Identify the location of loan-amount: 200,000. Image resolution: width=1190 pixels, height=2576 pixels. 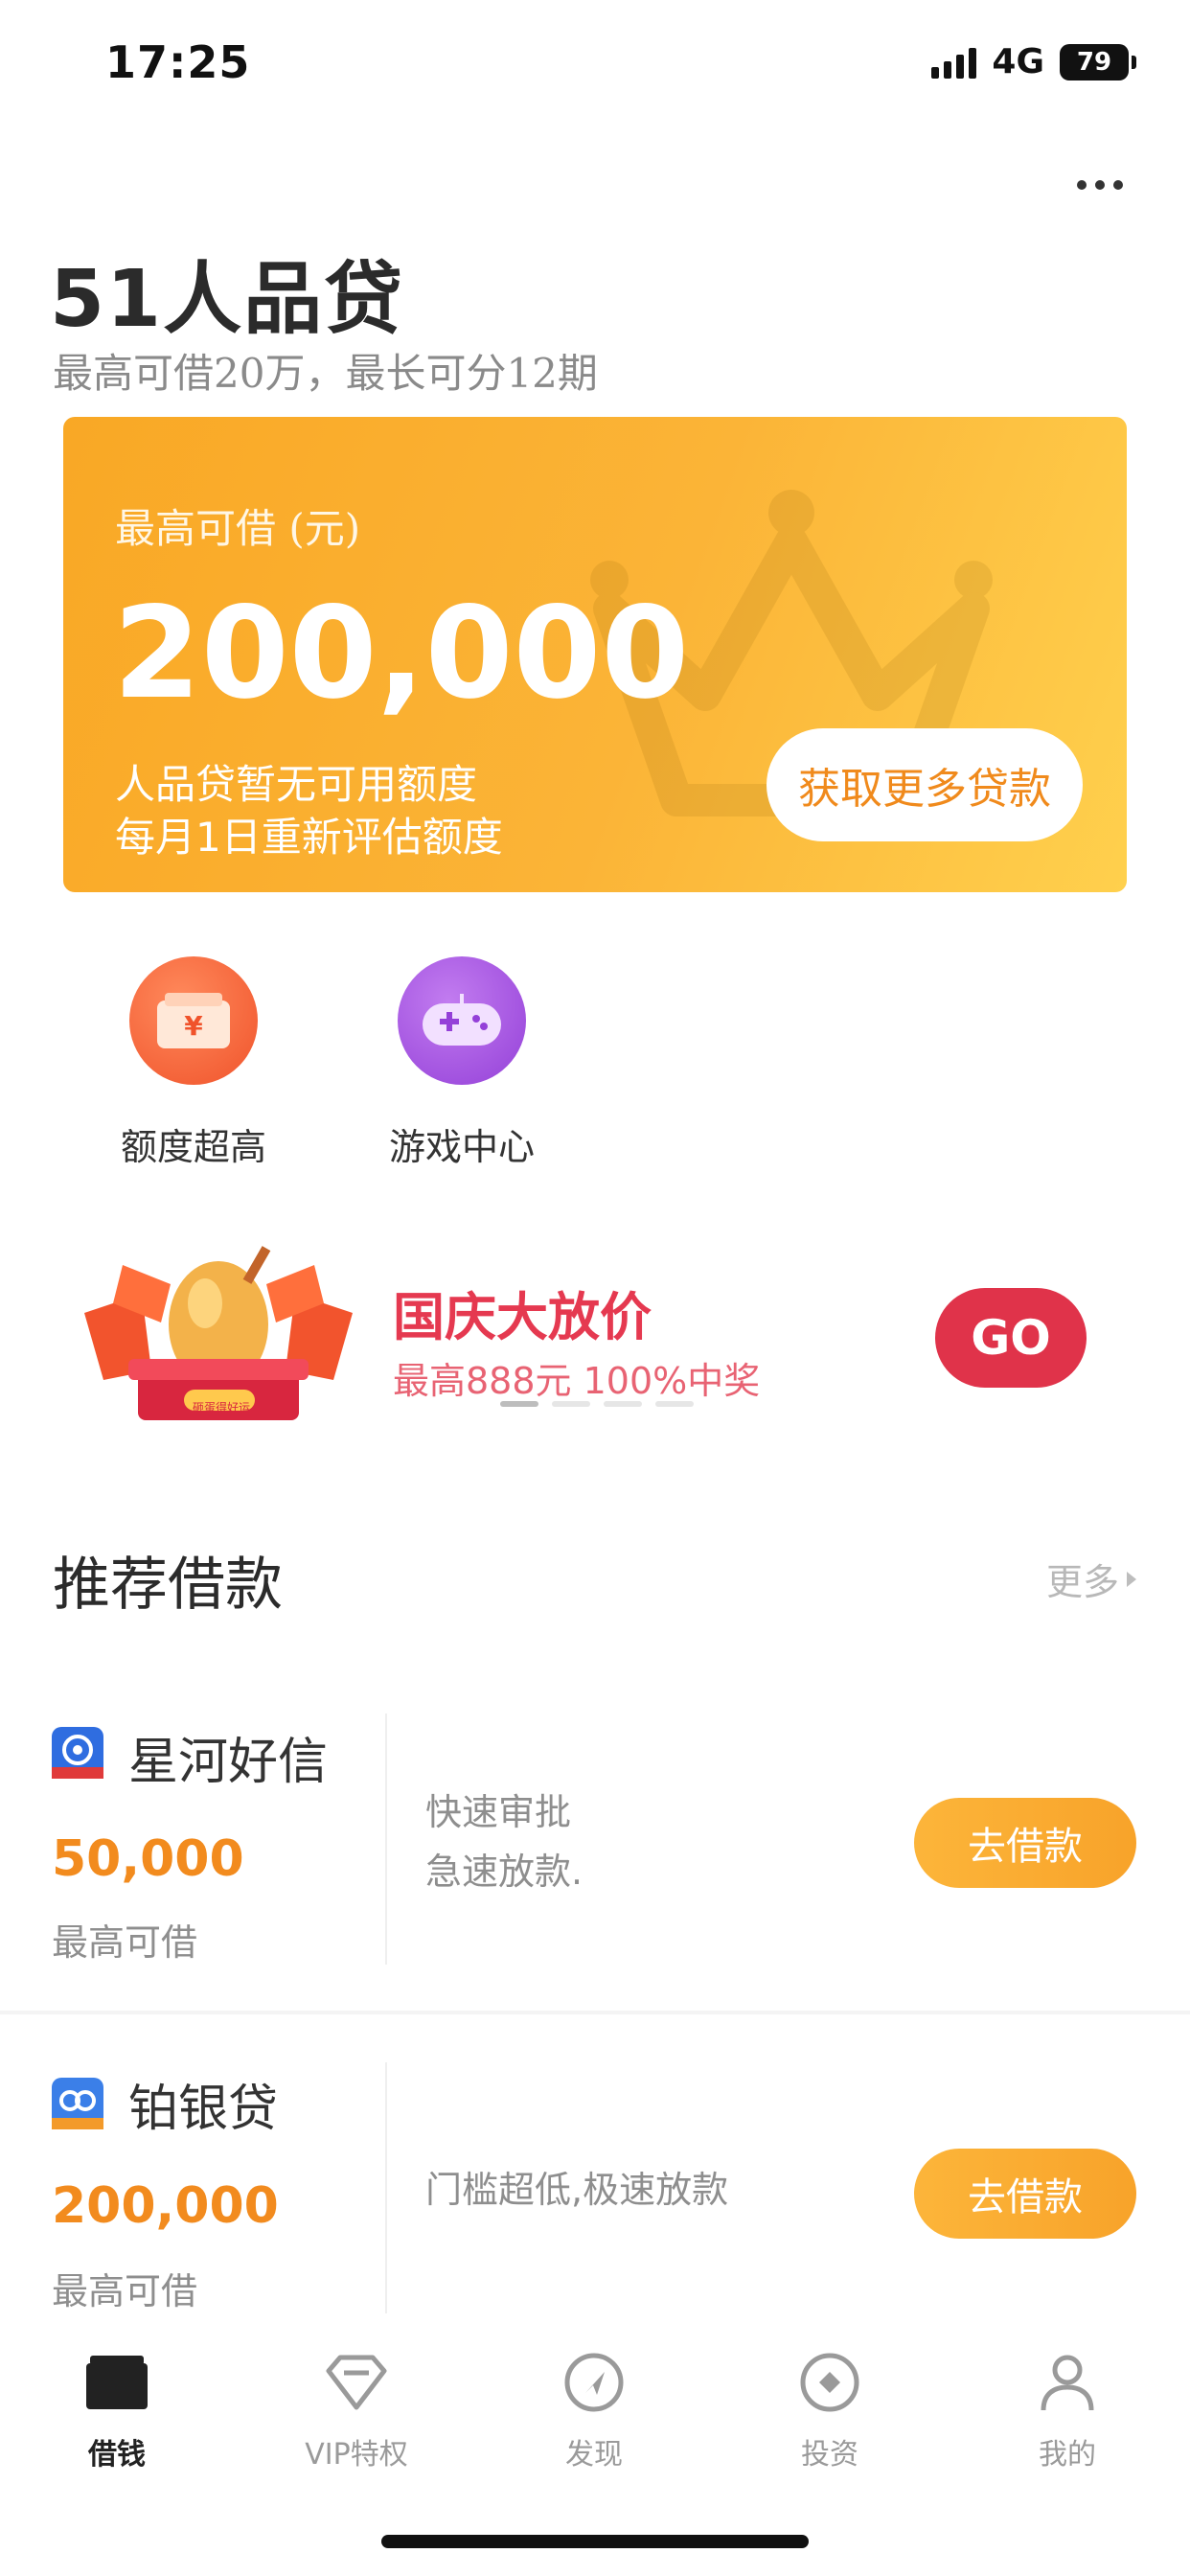
(166, 2206).